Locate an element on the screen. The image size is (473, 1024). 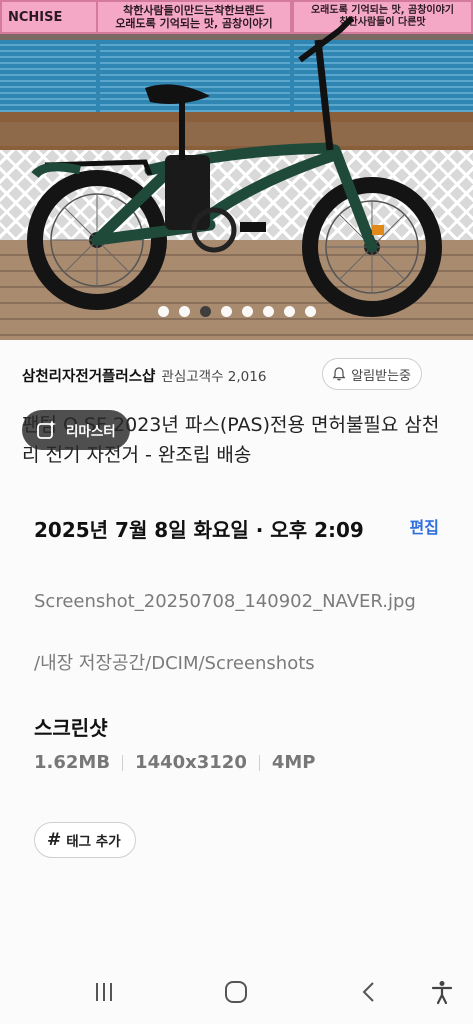
capture-datetime: 2025년 7월 8일 화요일 · 오후 2:09 is located at coordinates (199, 530).